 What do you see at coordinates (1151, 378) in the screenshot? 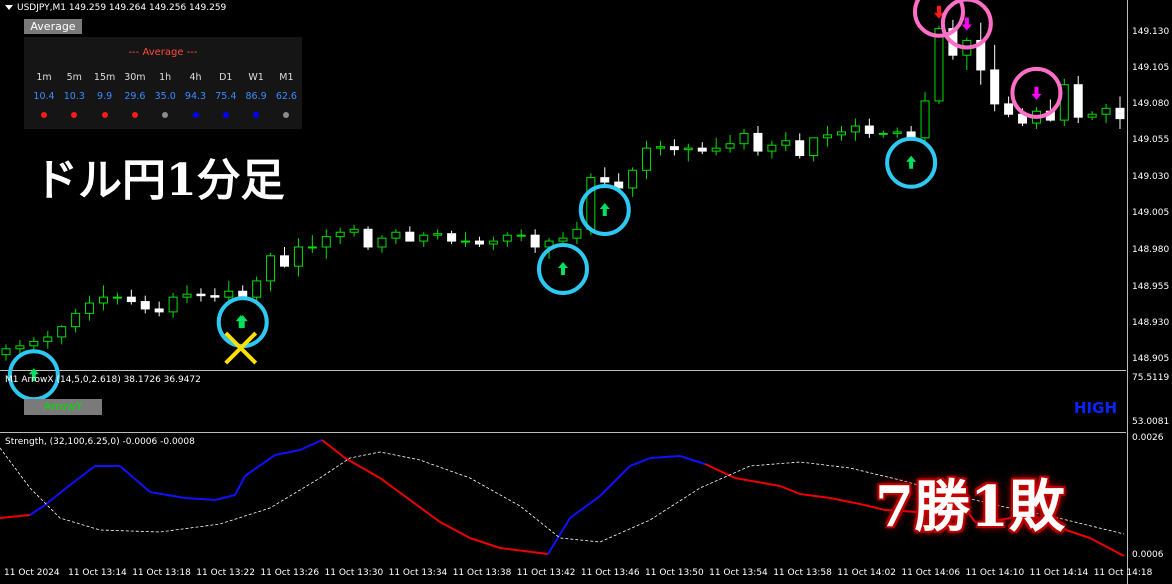
I see `ind1-scale-top: 75.5119` at bounding box center [1151, 378].